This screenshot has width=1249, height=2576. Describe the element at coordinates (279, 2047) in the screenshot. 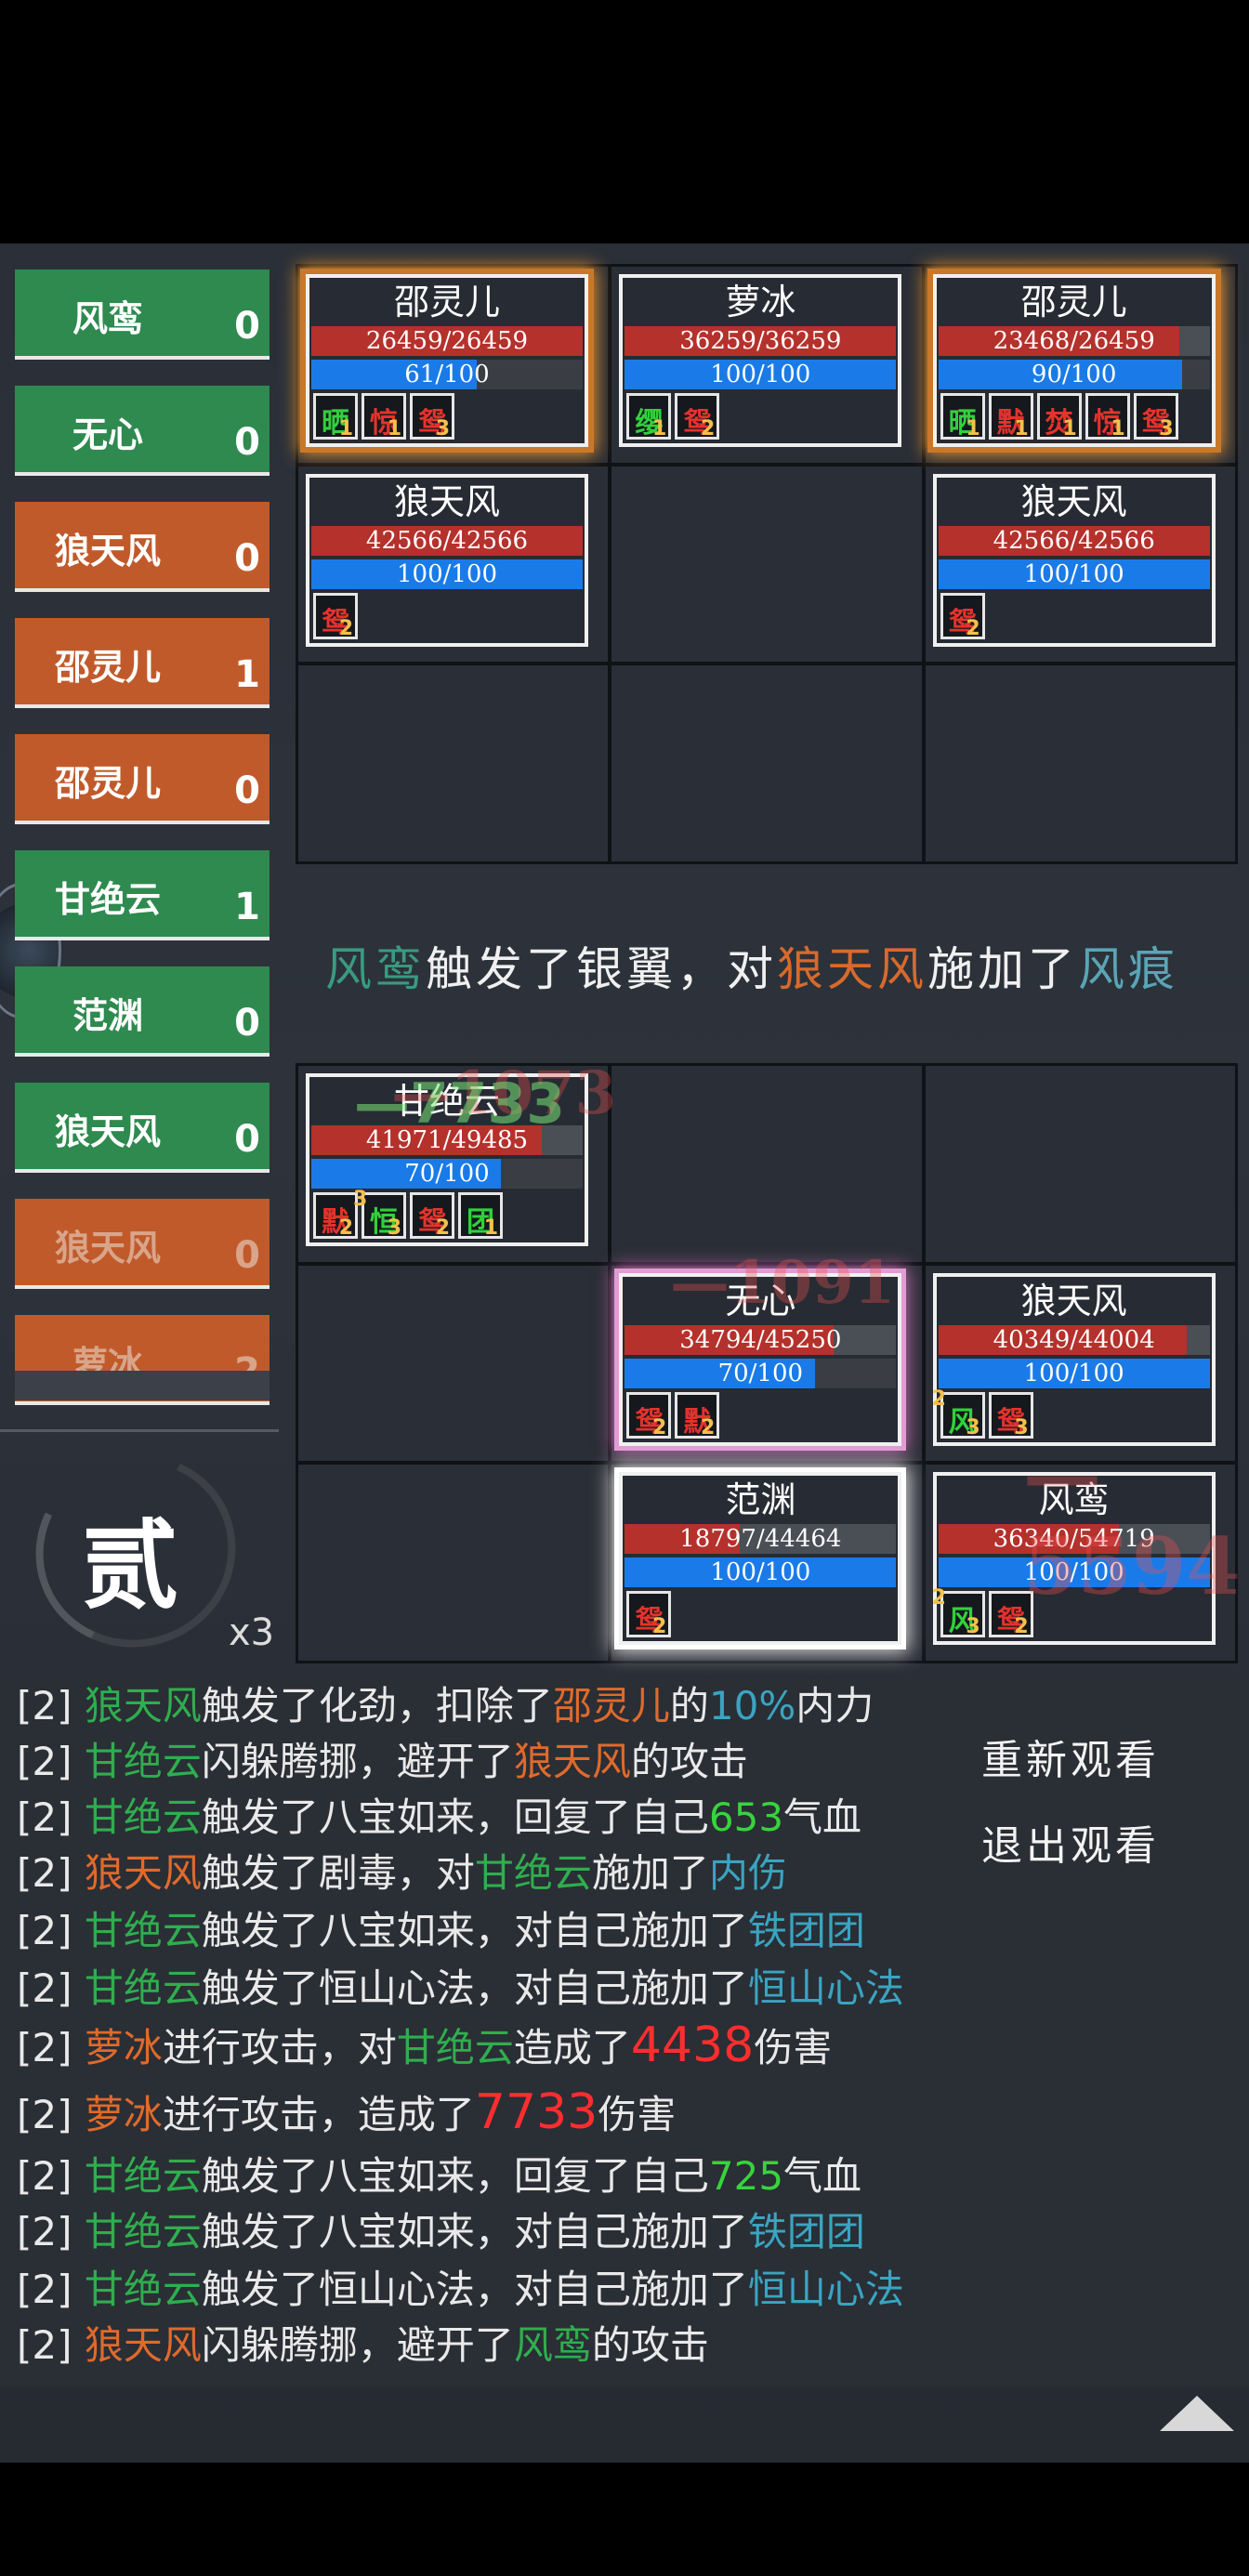

I see `log-segment: 进行攻击，对` at that location.